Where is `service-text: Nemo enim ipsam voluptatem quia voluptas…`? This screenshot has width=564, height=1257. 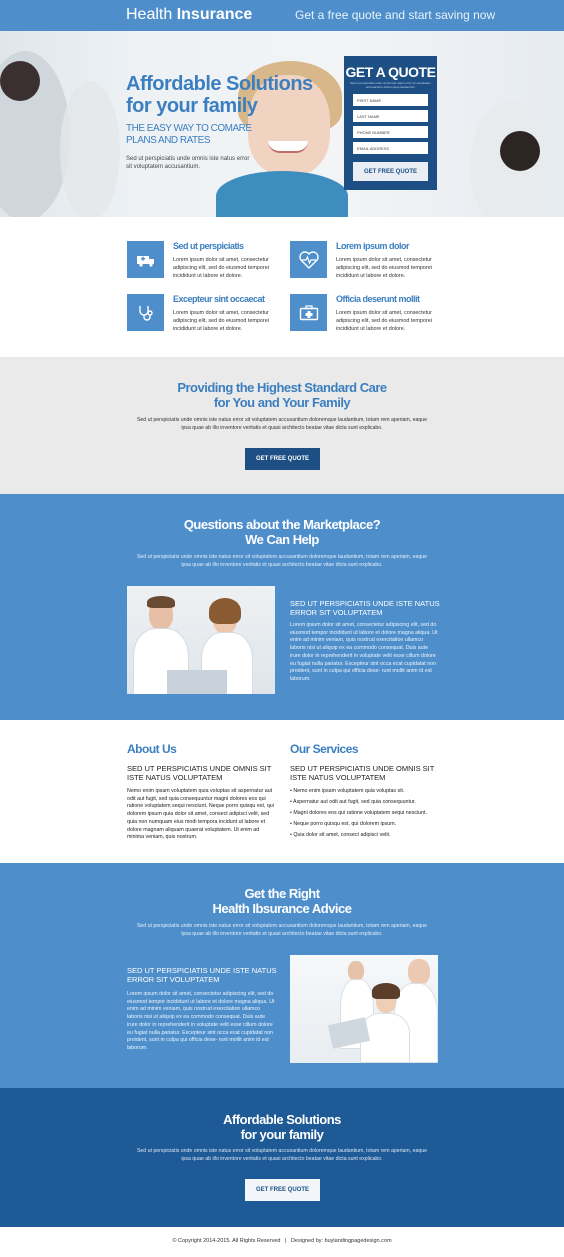 service-text: Nemo enim ipsam voluptatem quia voluptas… is located at coordinates (349, 791).